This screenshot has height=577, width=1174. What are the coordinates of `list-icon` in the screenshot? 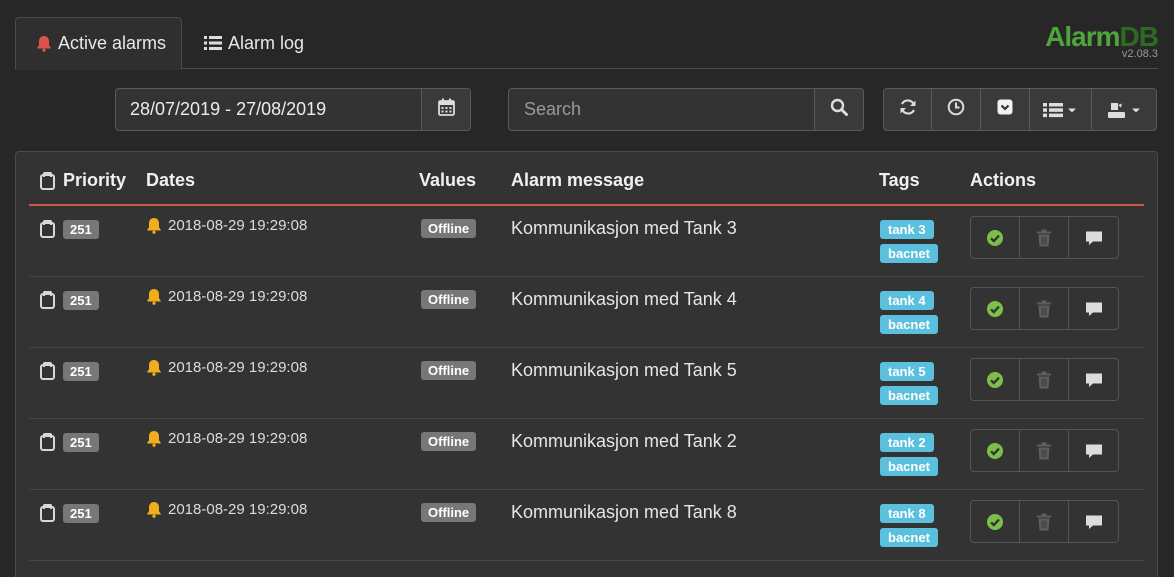 It's located at (1060, 110).